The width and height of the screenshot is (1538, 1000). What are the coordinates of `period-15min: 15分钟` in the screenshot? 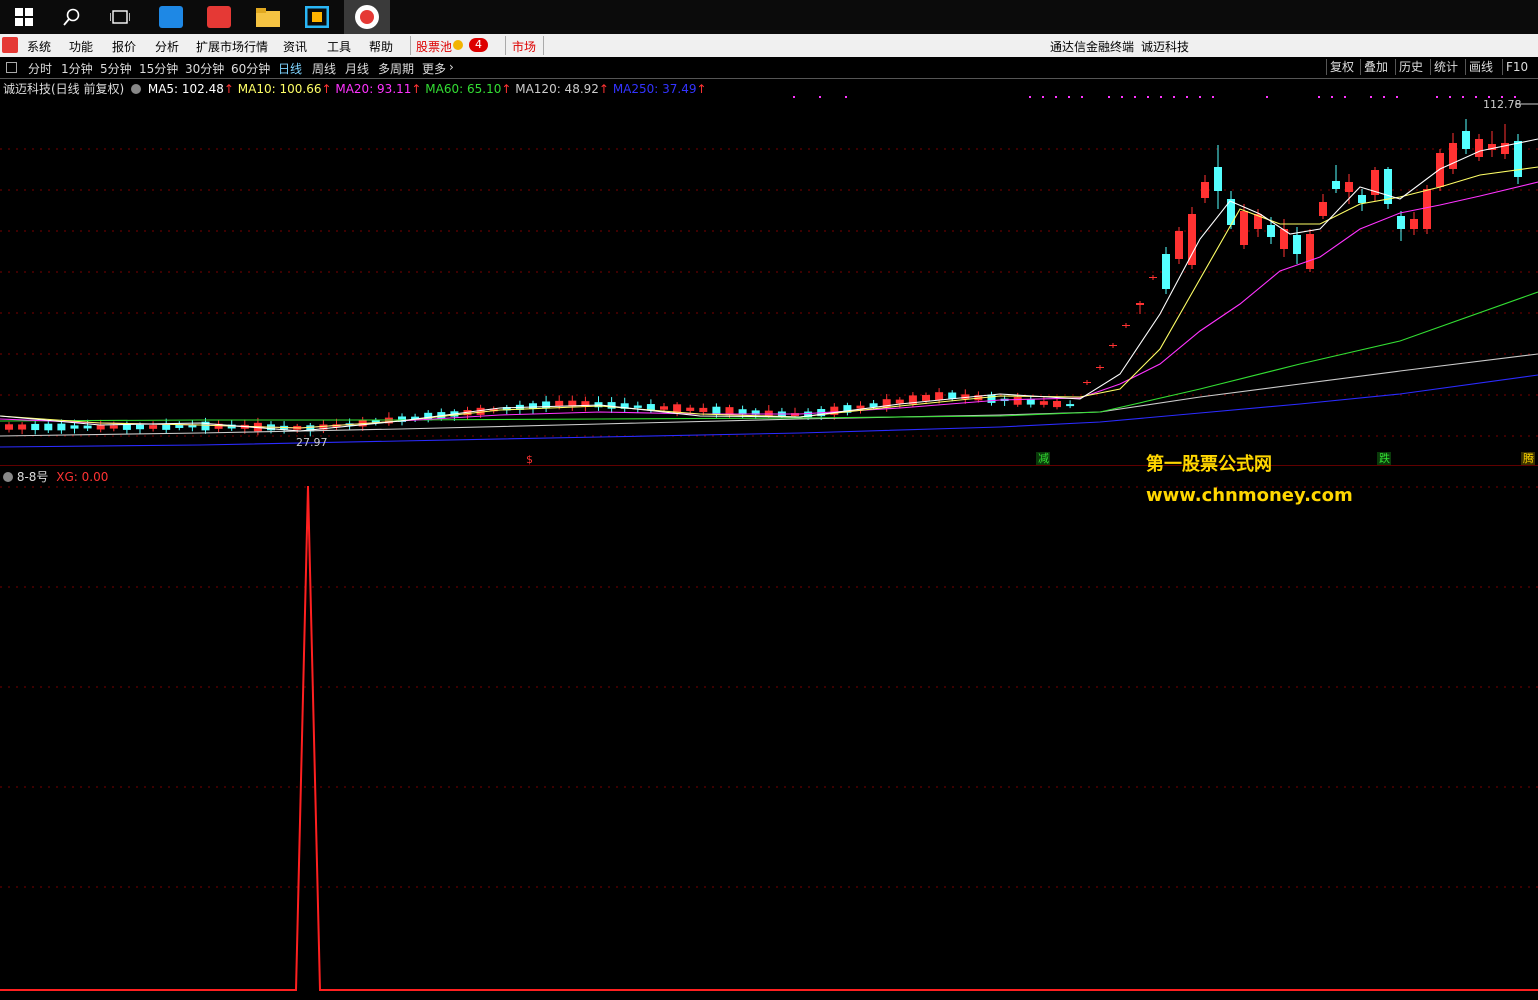 It's located at (158, 68).